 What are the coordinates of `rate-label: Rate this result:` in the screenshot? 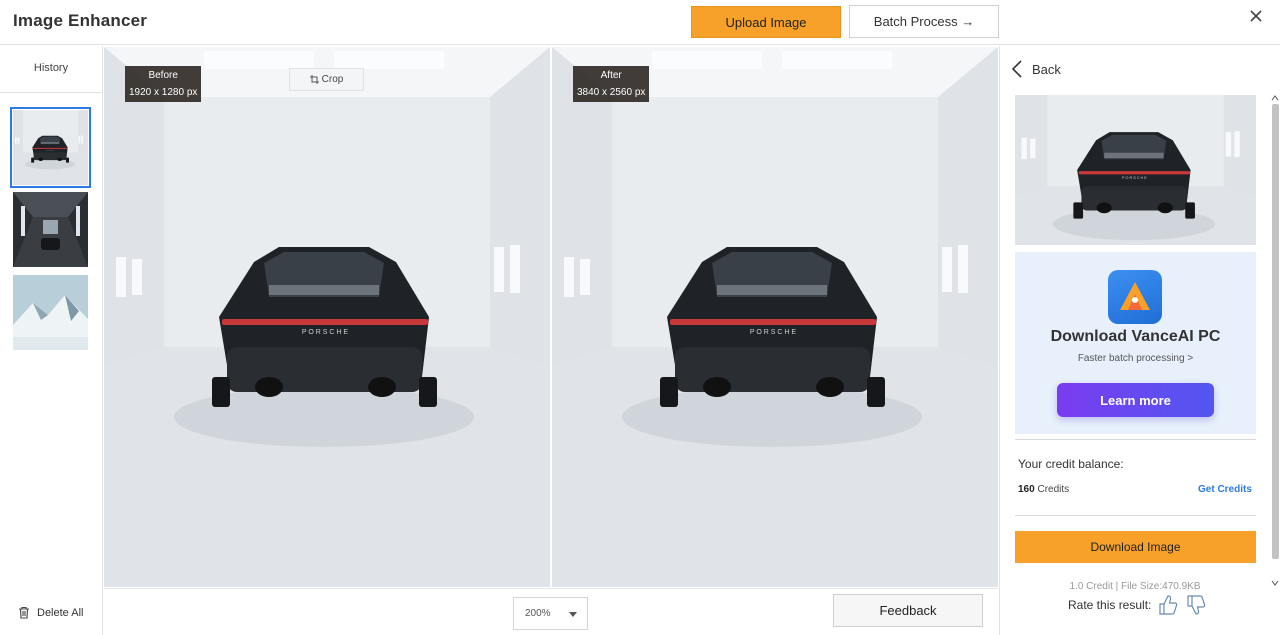 It's located at (1110, 605).